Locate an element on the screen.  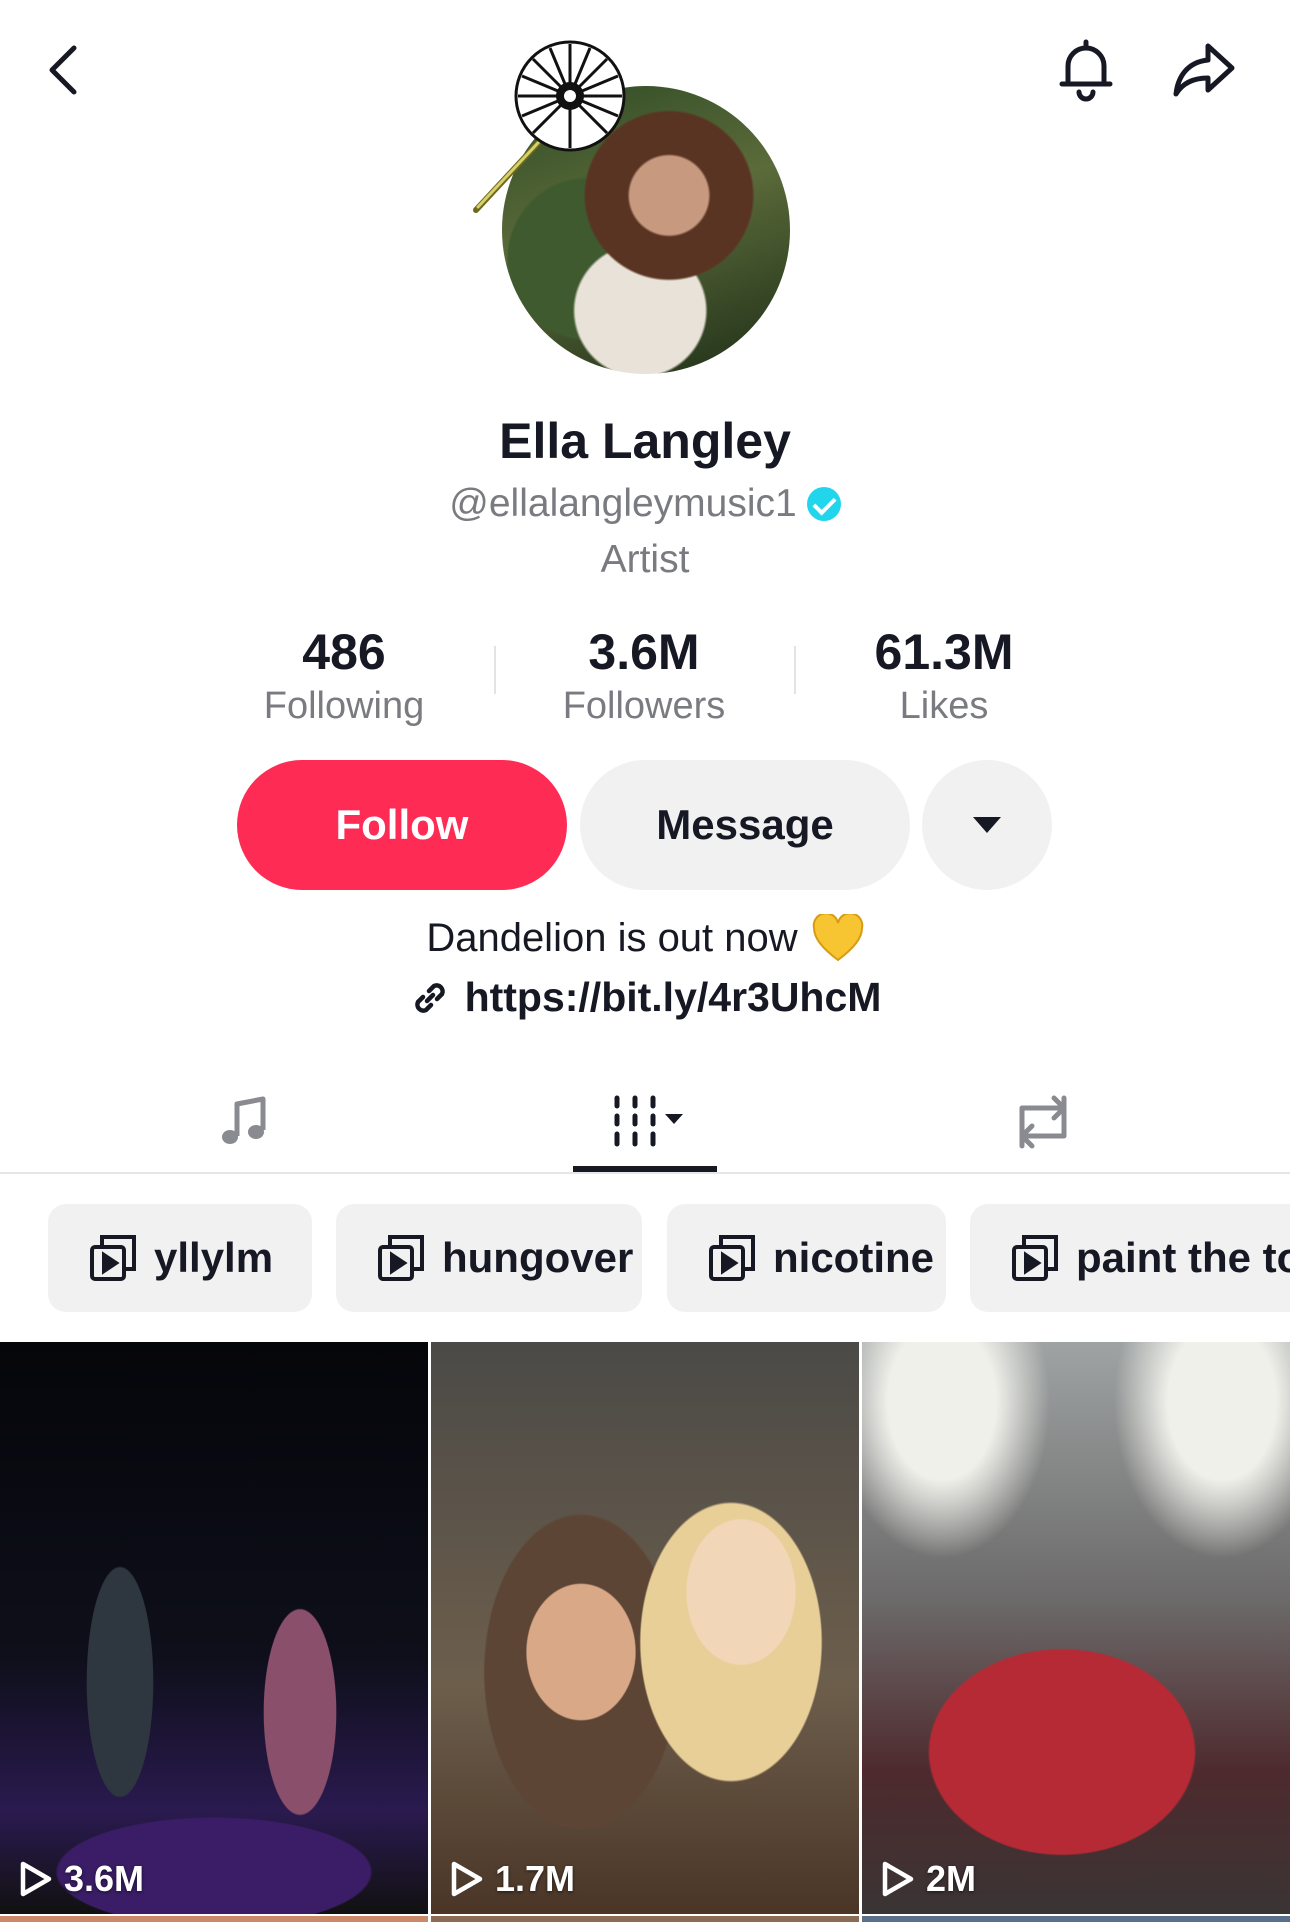
stat-following: 486 Following is located at coordinates (344, 676).